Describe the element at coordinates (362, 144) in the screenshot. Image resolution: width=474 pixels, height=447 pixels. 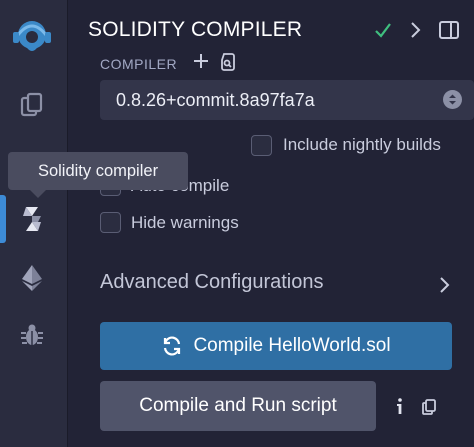
I see `nightly-builds-label: Include nightly builds` at that location.